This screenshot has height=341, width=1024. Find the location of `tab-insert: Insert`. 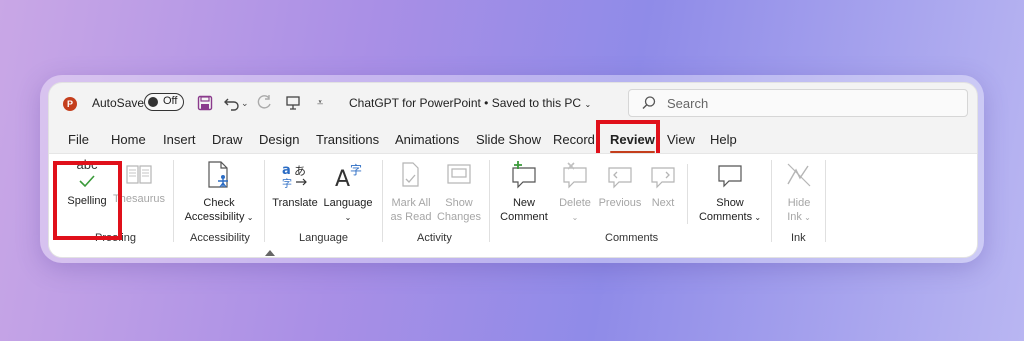

tab-insert: Insert is located at coordinates (179, 139).